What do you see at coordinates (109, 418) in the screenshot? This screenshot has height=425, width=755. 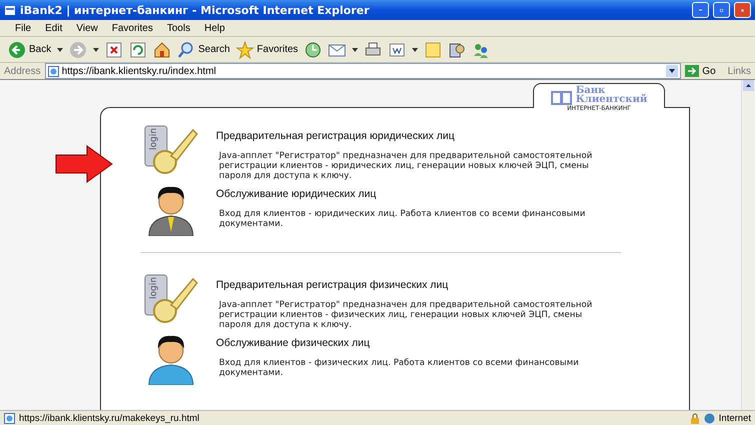 I see `status-text: https://ibank.klientsky.ru/makekeys_ru.html` at bounding box center [109, 418].